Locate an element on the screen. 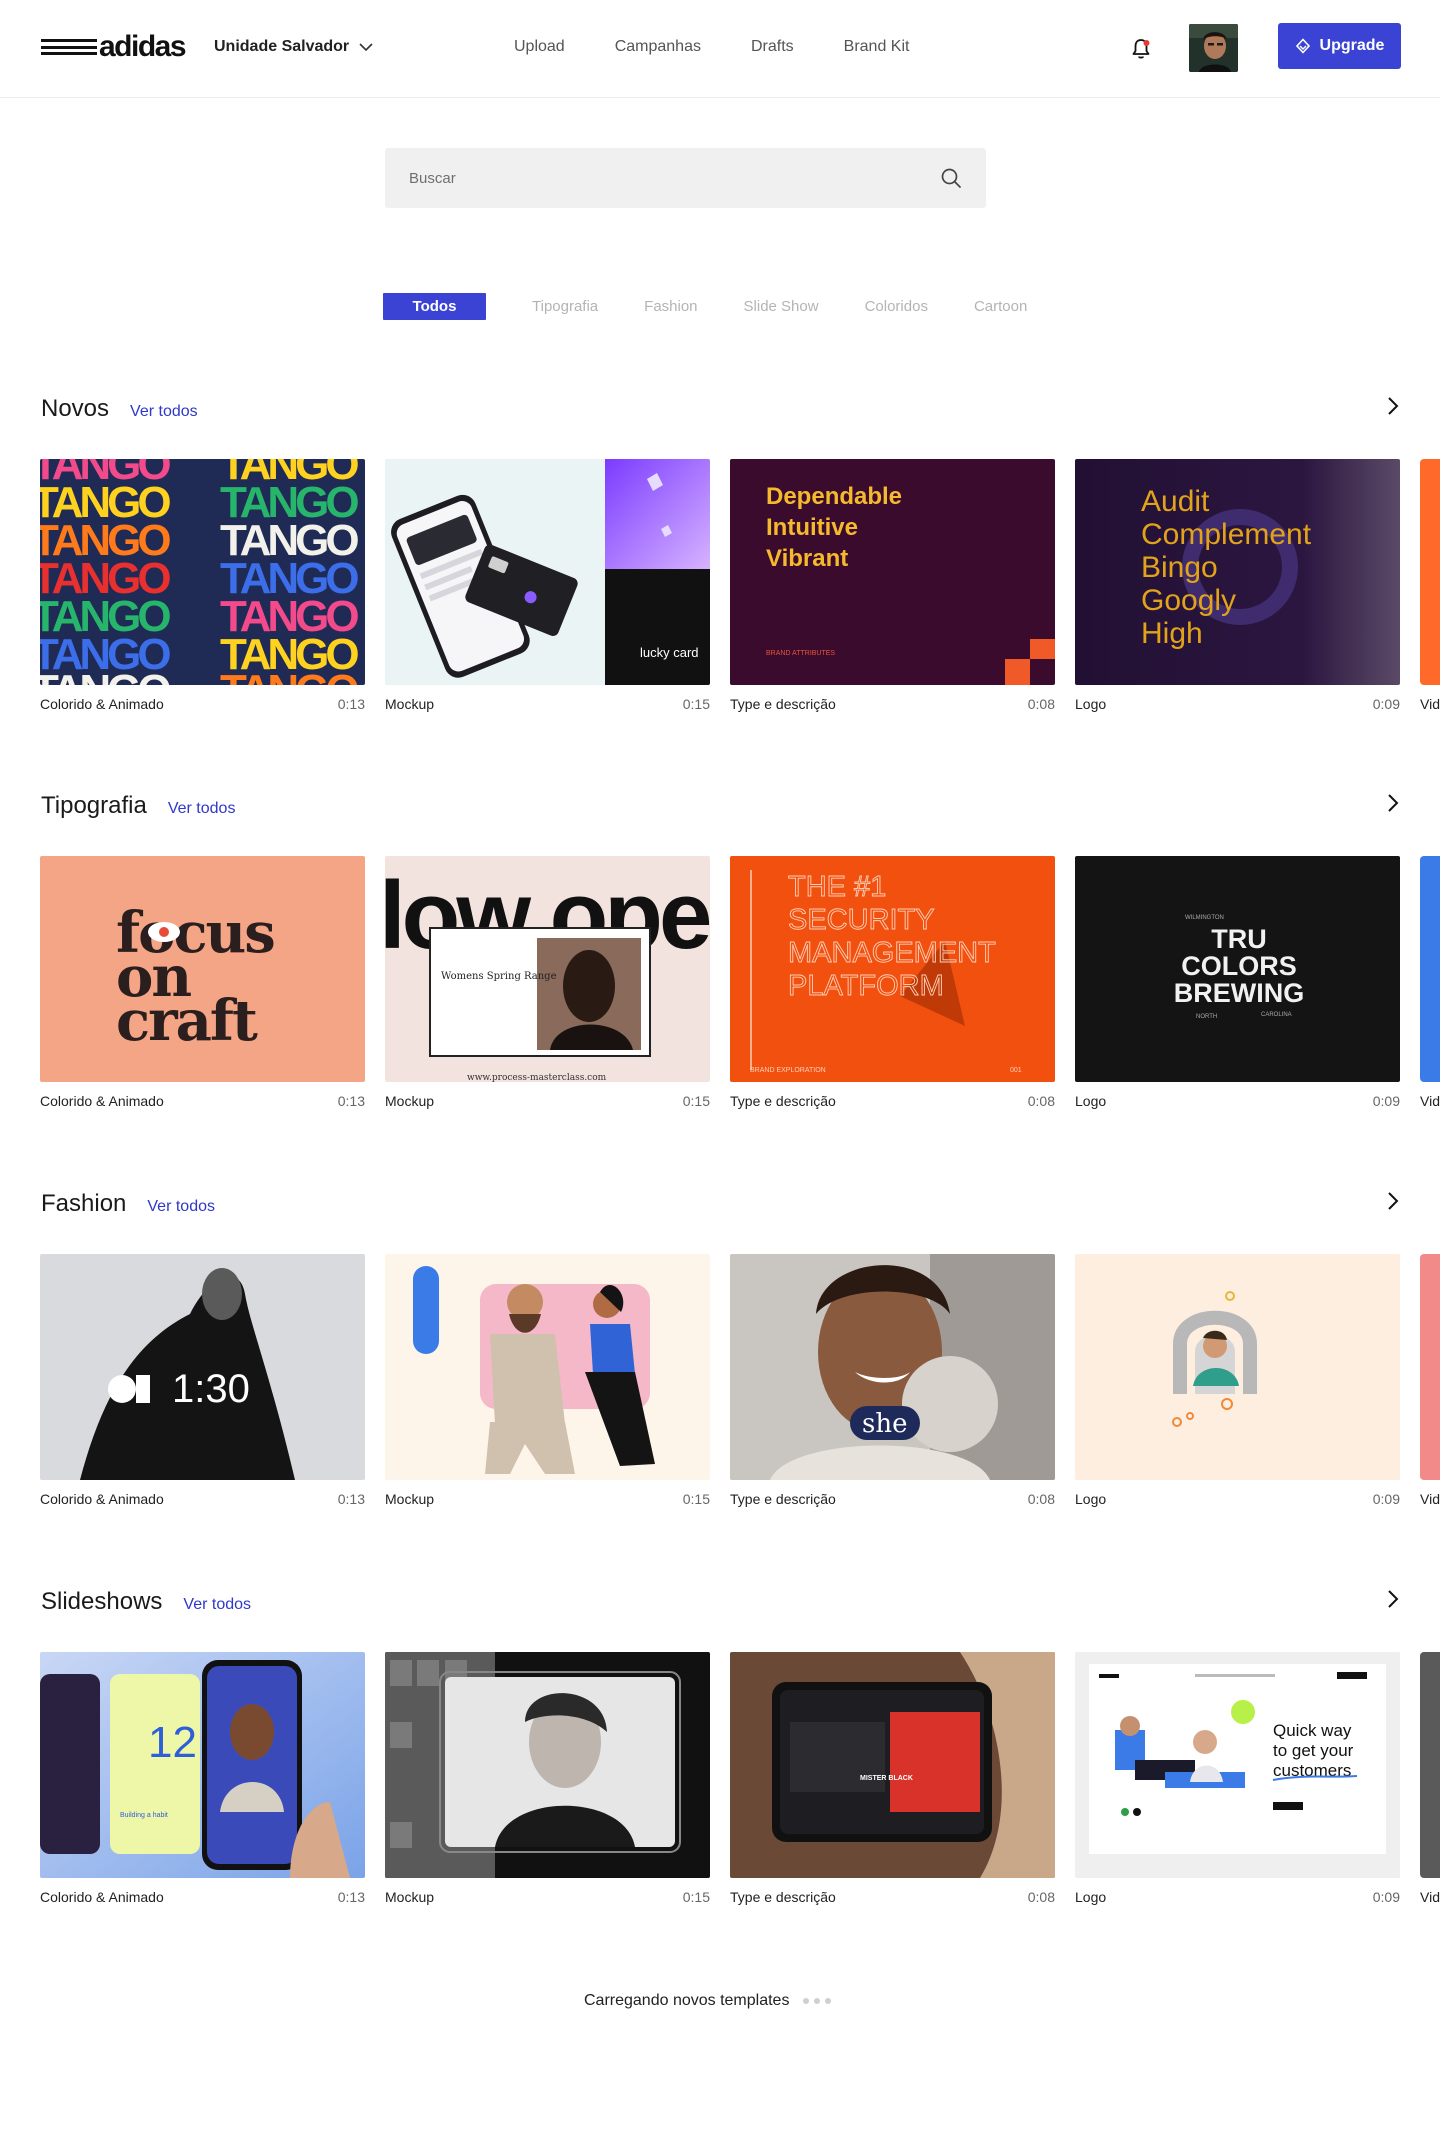 Image resolution: width=1440 pixels, height=2129 pixels. template-card: lucky card Mockup 0:15 is located at coordinates (547, 590).